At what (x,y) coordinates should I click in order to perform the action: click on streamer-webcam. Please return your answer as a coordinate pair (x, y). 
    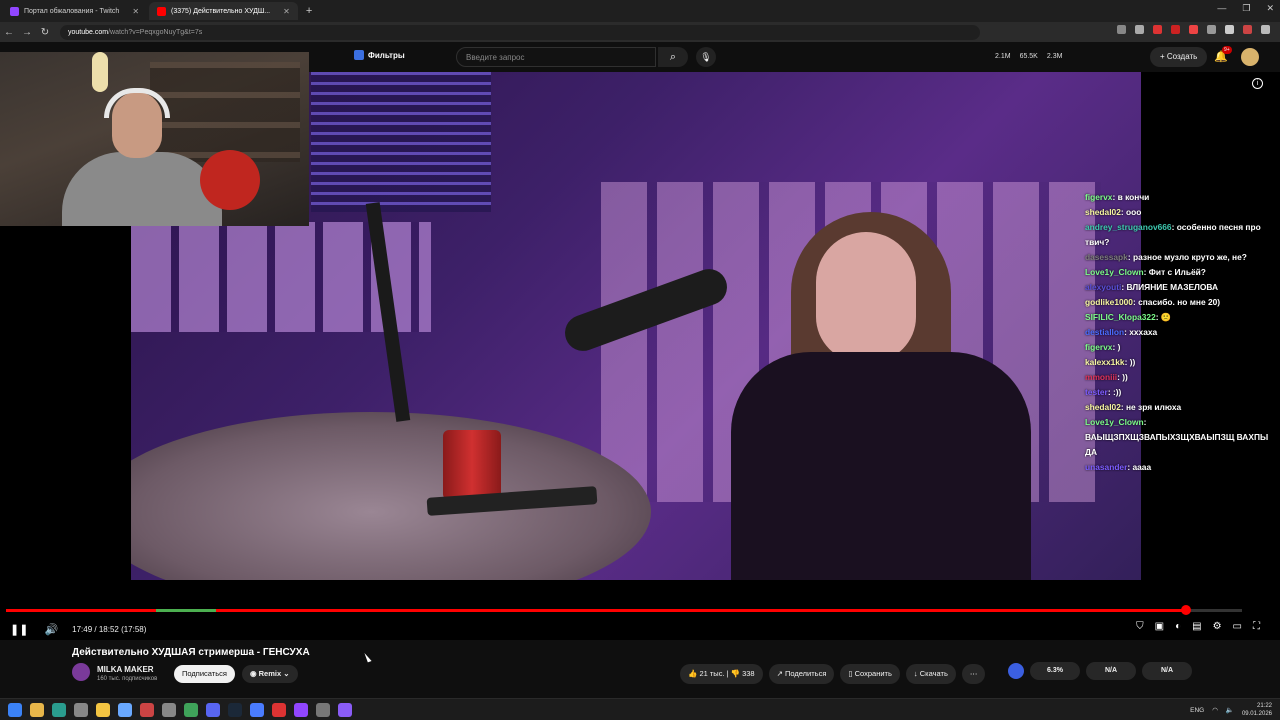
    Looking at the image, I should click on (154, 139).